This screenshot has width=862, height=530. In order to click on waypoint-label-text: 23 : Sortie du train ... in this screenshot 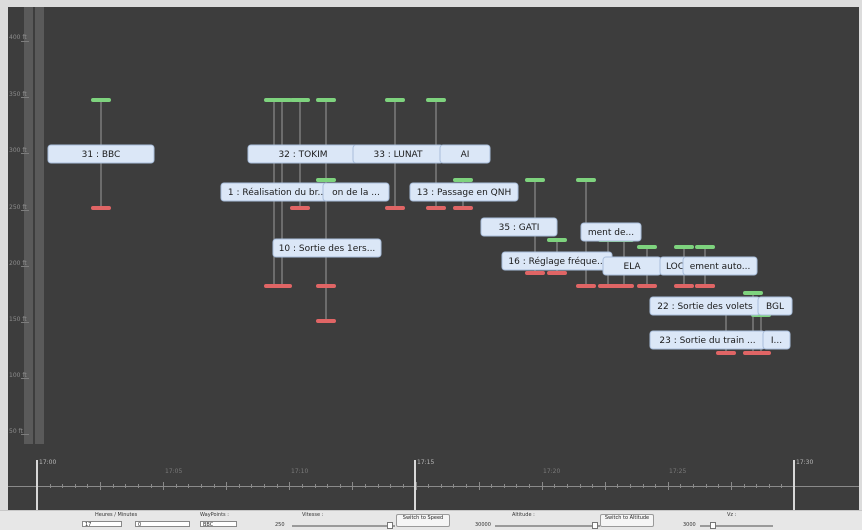, I will do `click(707, 341)`.